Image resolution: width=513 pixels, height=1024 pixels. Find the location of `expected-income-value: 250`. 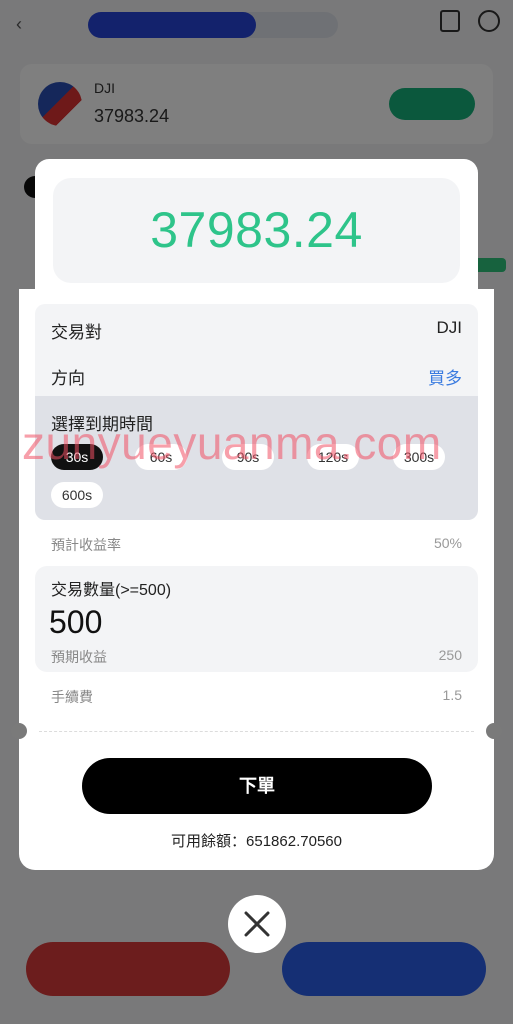

expected-income-value: 250 is located at coordinates (450, 655).